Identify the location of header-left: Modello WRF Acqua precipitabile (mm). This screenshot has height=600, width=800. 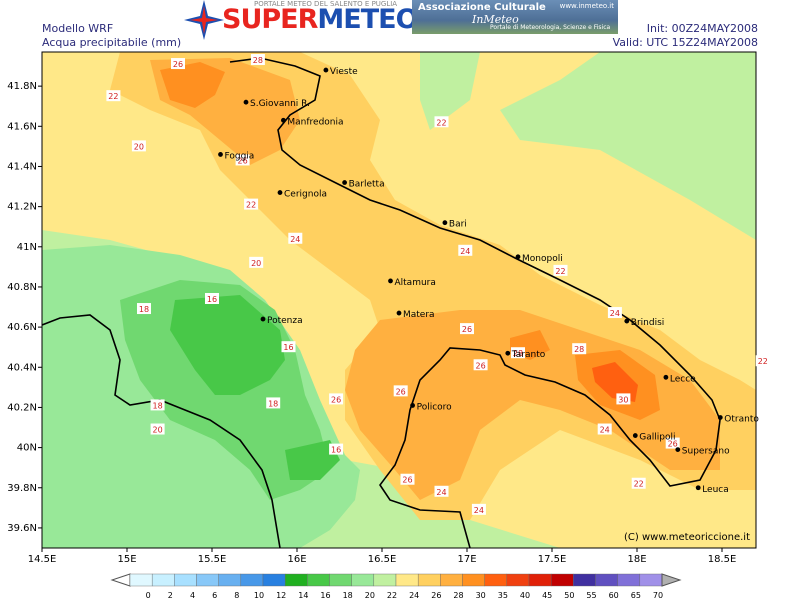
(111, 36).